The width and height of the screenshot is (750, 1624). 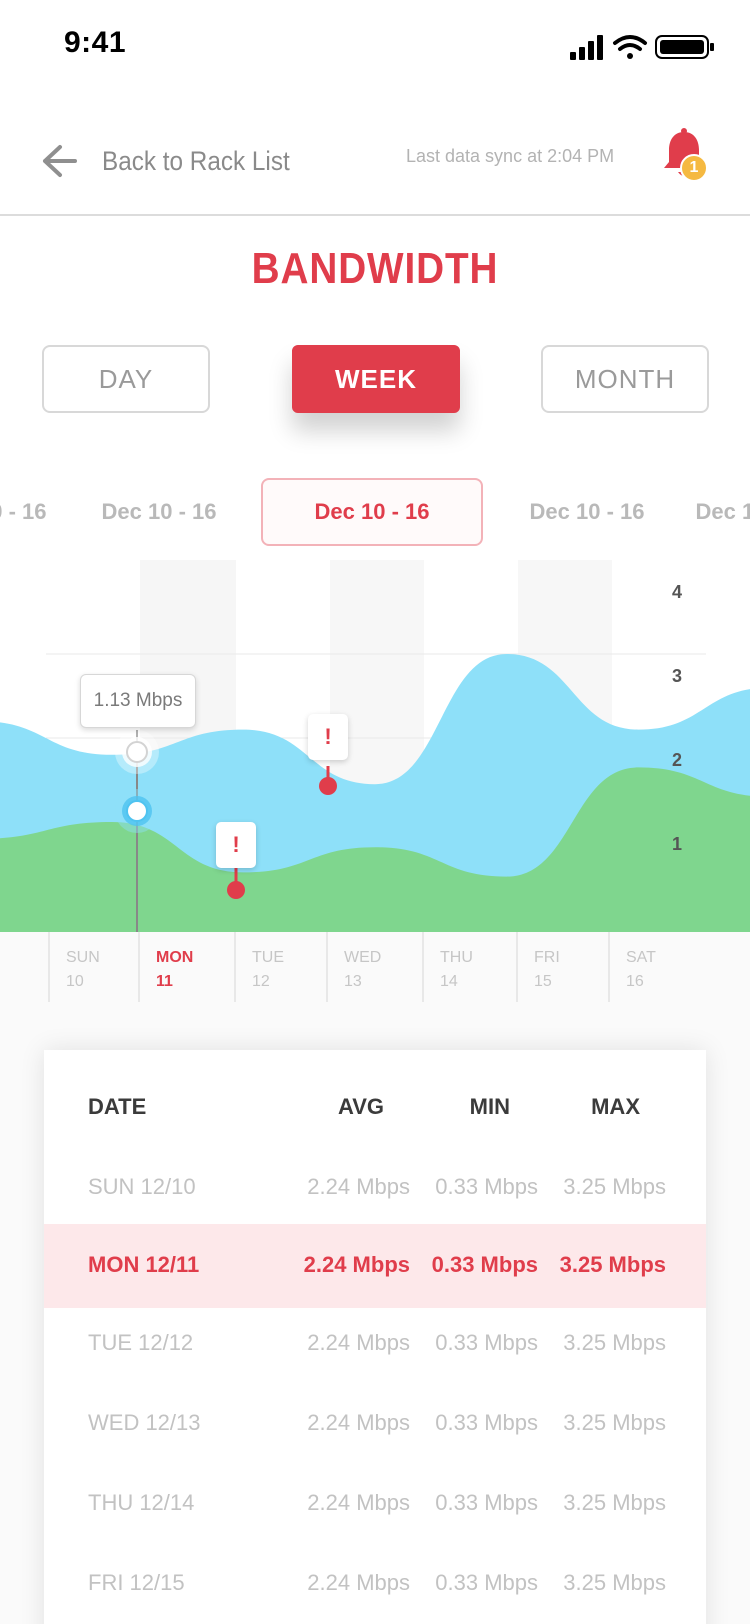 What do you see at coordinates (677, 844) in the screenshot?
I see `y-tick-1: 1` at bounding box center [677, 844].